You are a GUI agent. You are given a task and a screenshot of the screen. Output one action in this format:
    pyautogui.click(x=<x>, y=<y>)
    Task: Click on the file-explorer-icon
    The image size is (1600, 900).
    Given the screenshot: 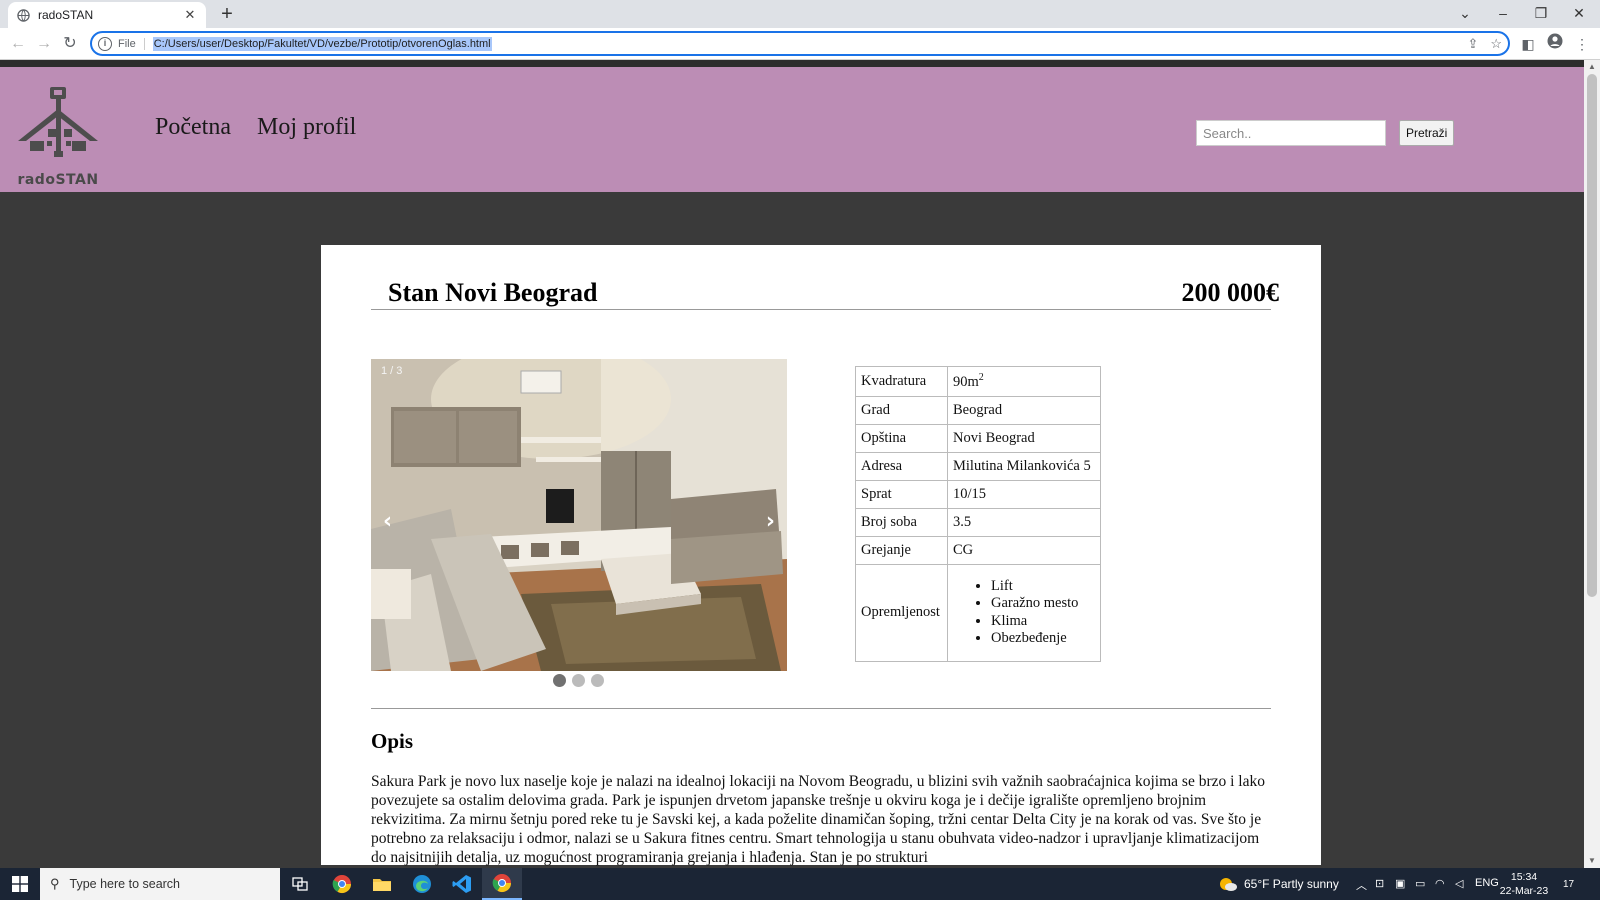 What is the action you would take?
    pyautogui.click(x=382, y=884)
    